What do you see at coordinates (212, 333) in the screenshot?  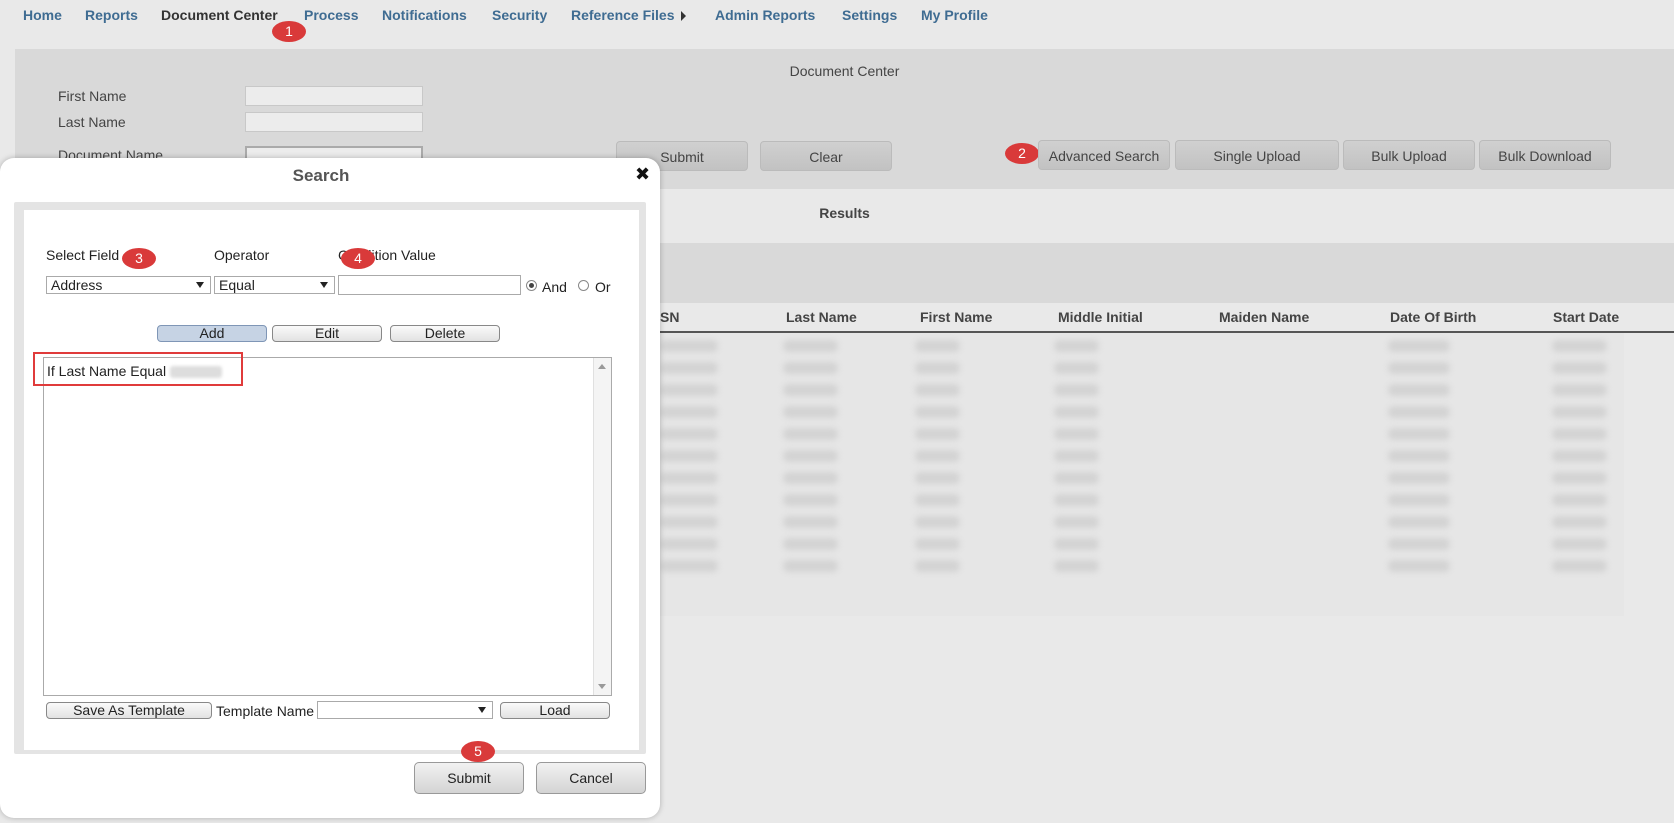 I see `add-button: Add` at bounding box center [212, 333].